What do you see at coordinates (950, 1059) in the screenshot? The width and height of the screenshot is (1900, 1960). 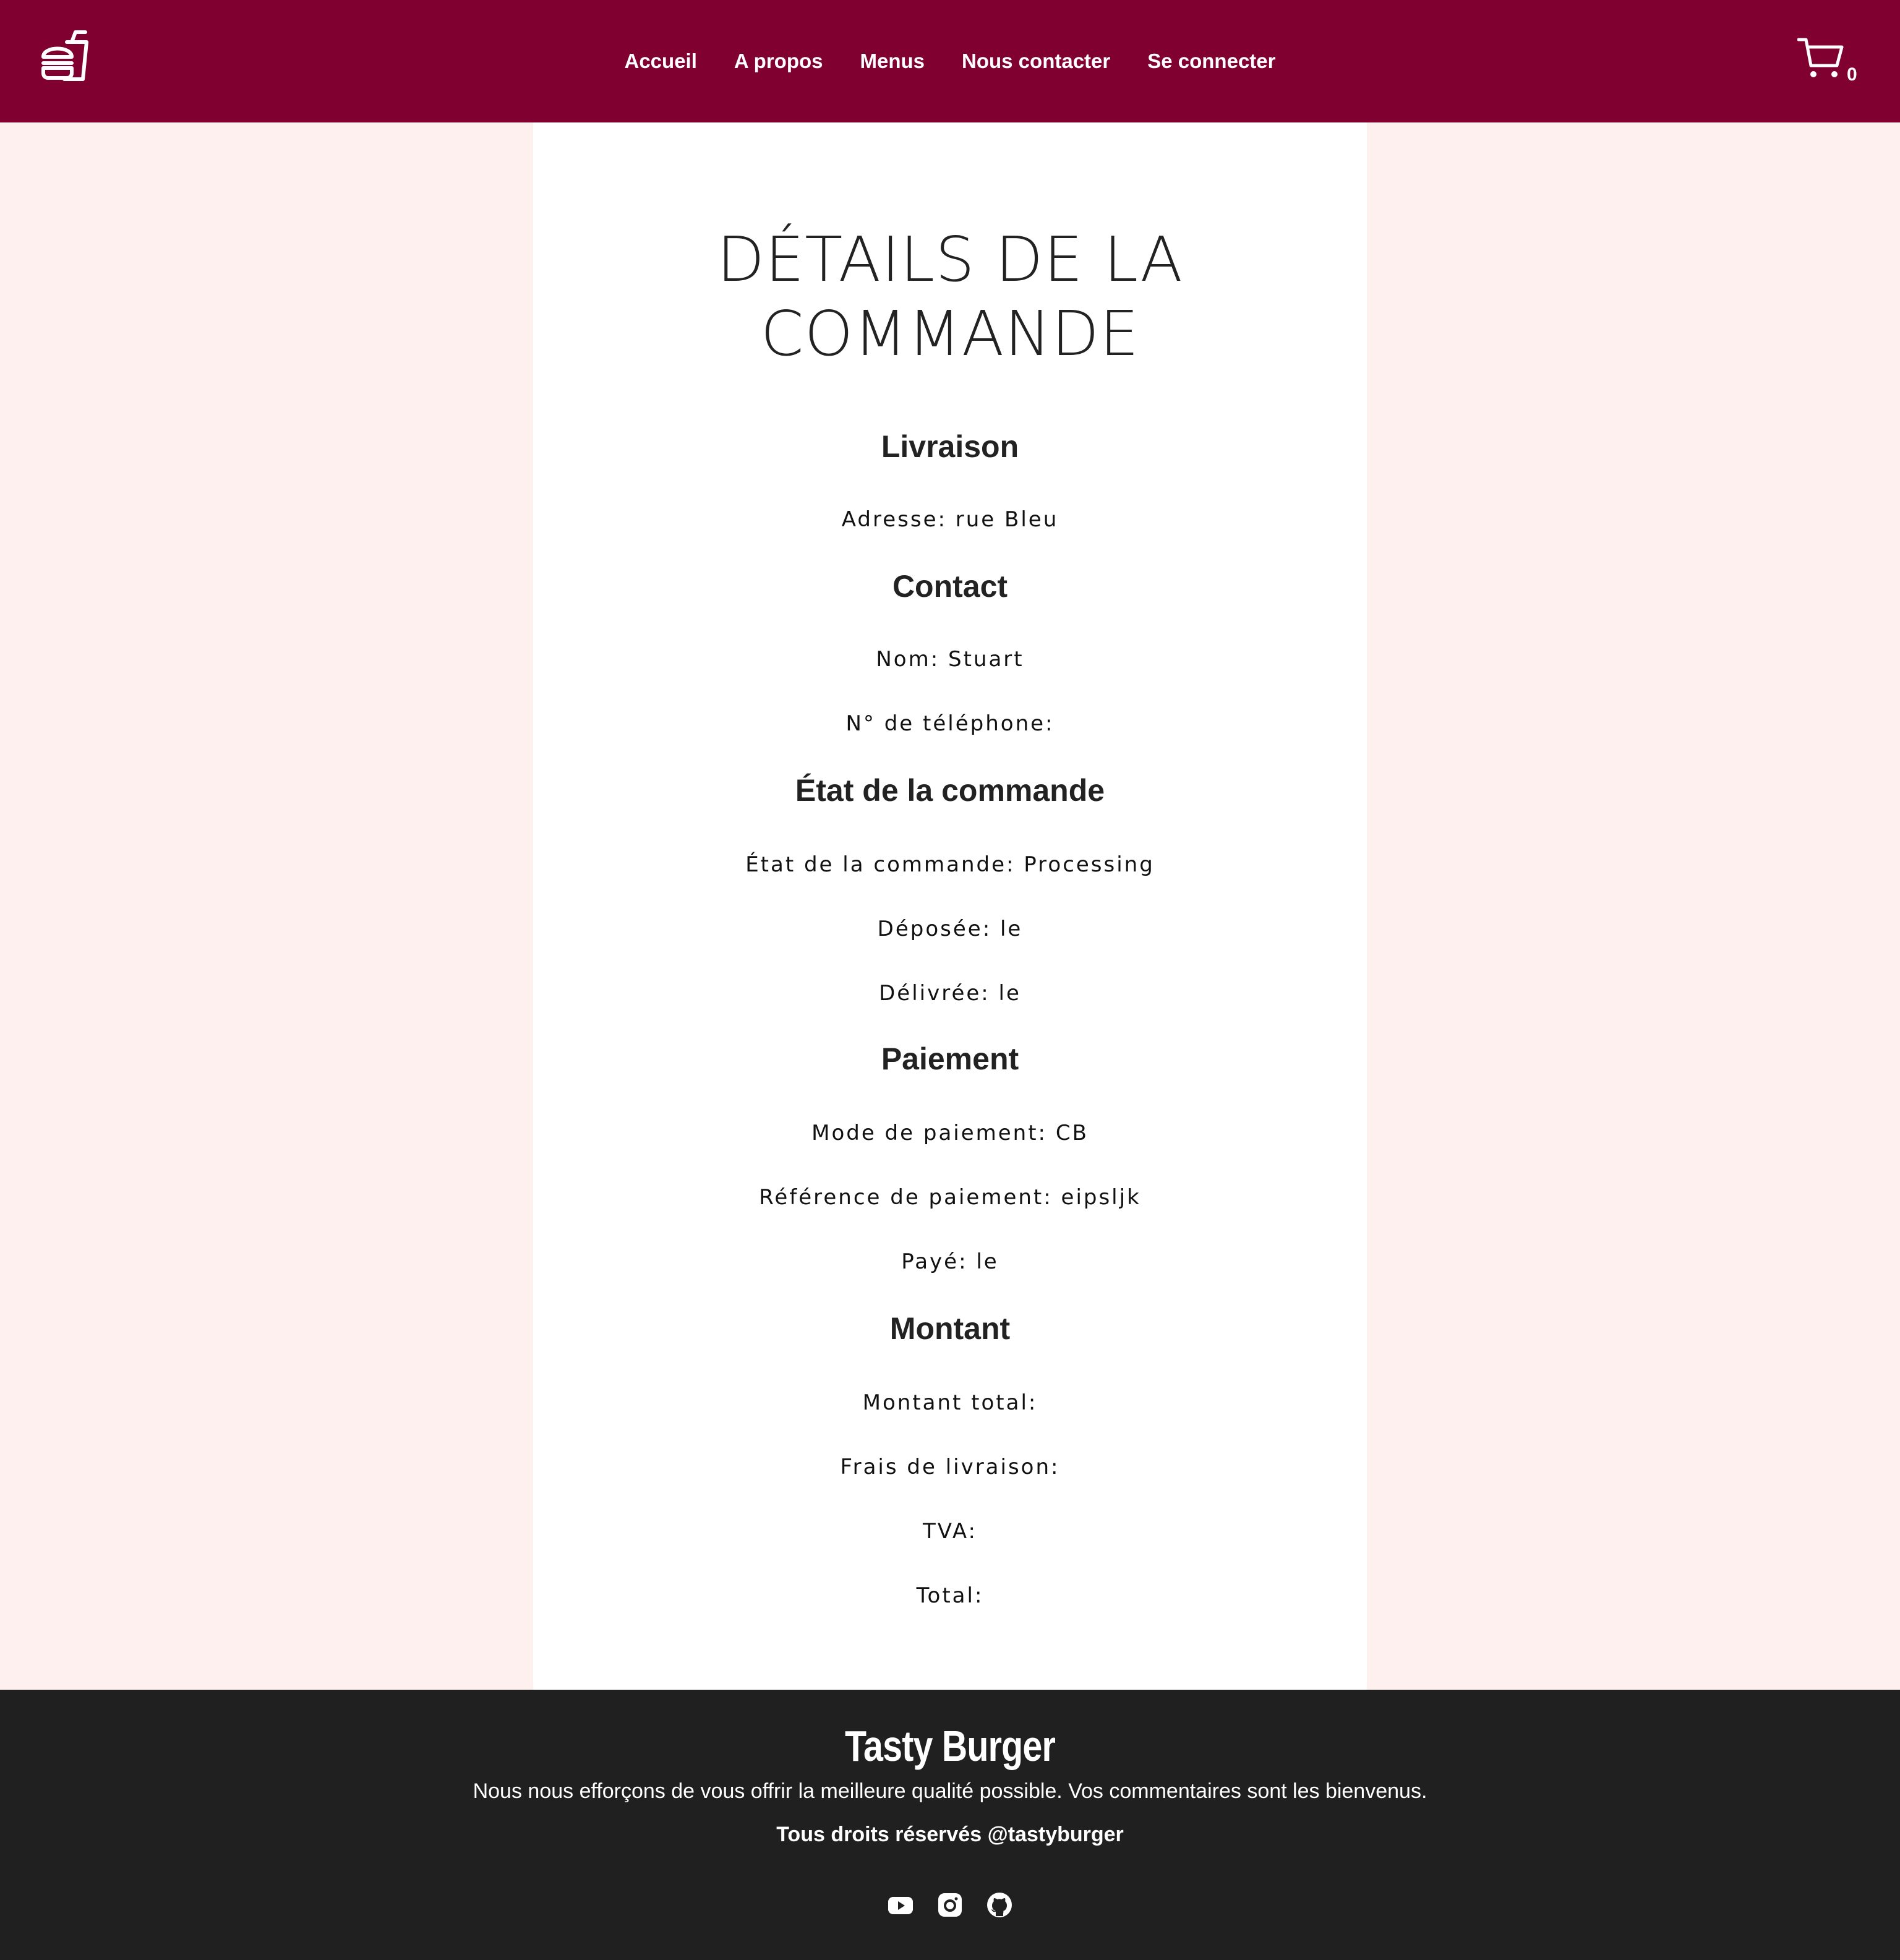 I see `section-heading-paiement: Paiement` at bounding box center [950, 1059].